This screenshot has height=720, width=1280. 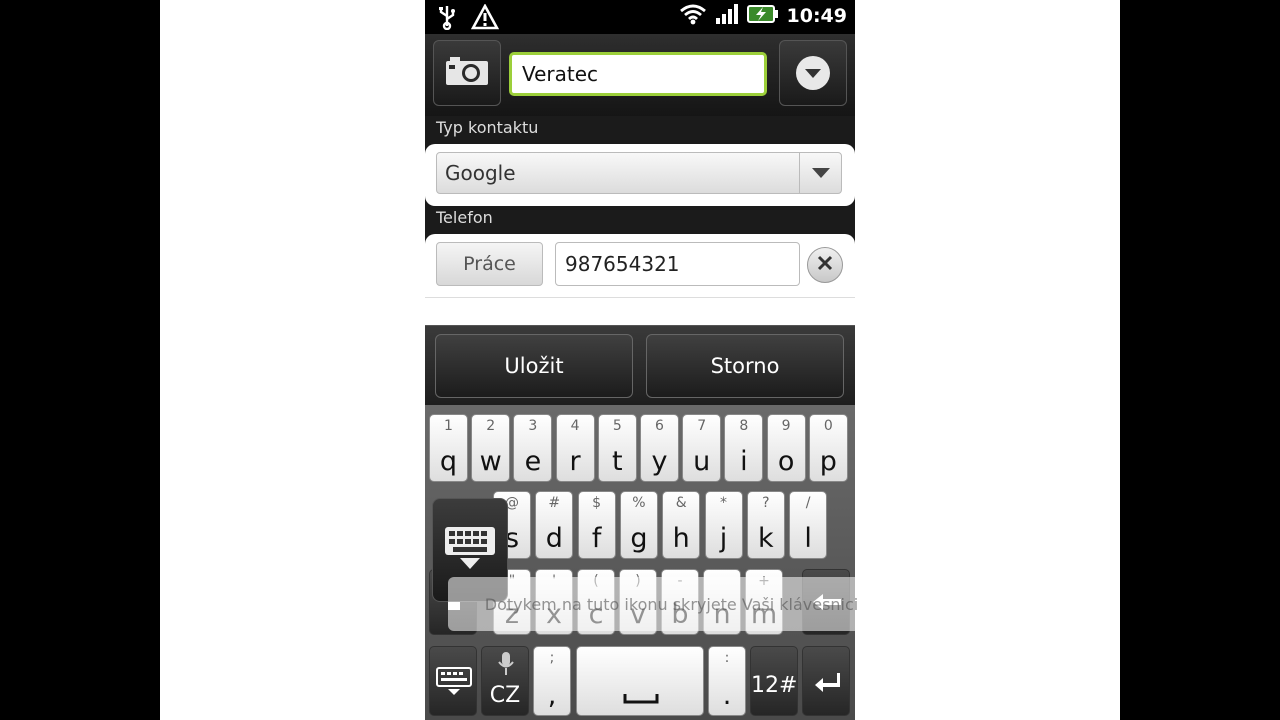 I want to click on battery-charging-icon, so click(x=762, y=16).